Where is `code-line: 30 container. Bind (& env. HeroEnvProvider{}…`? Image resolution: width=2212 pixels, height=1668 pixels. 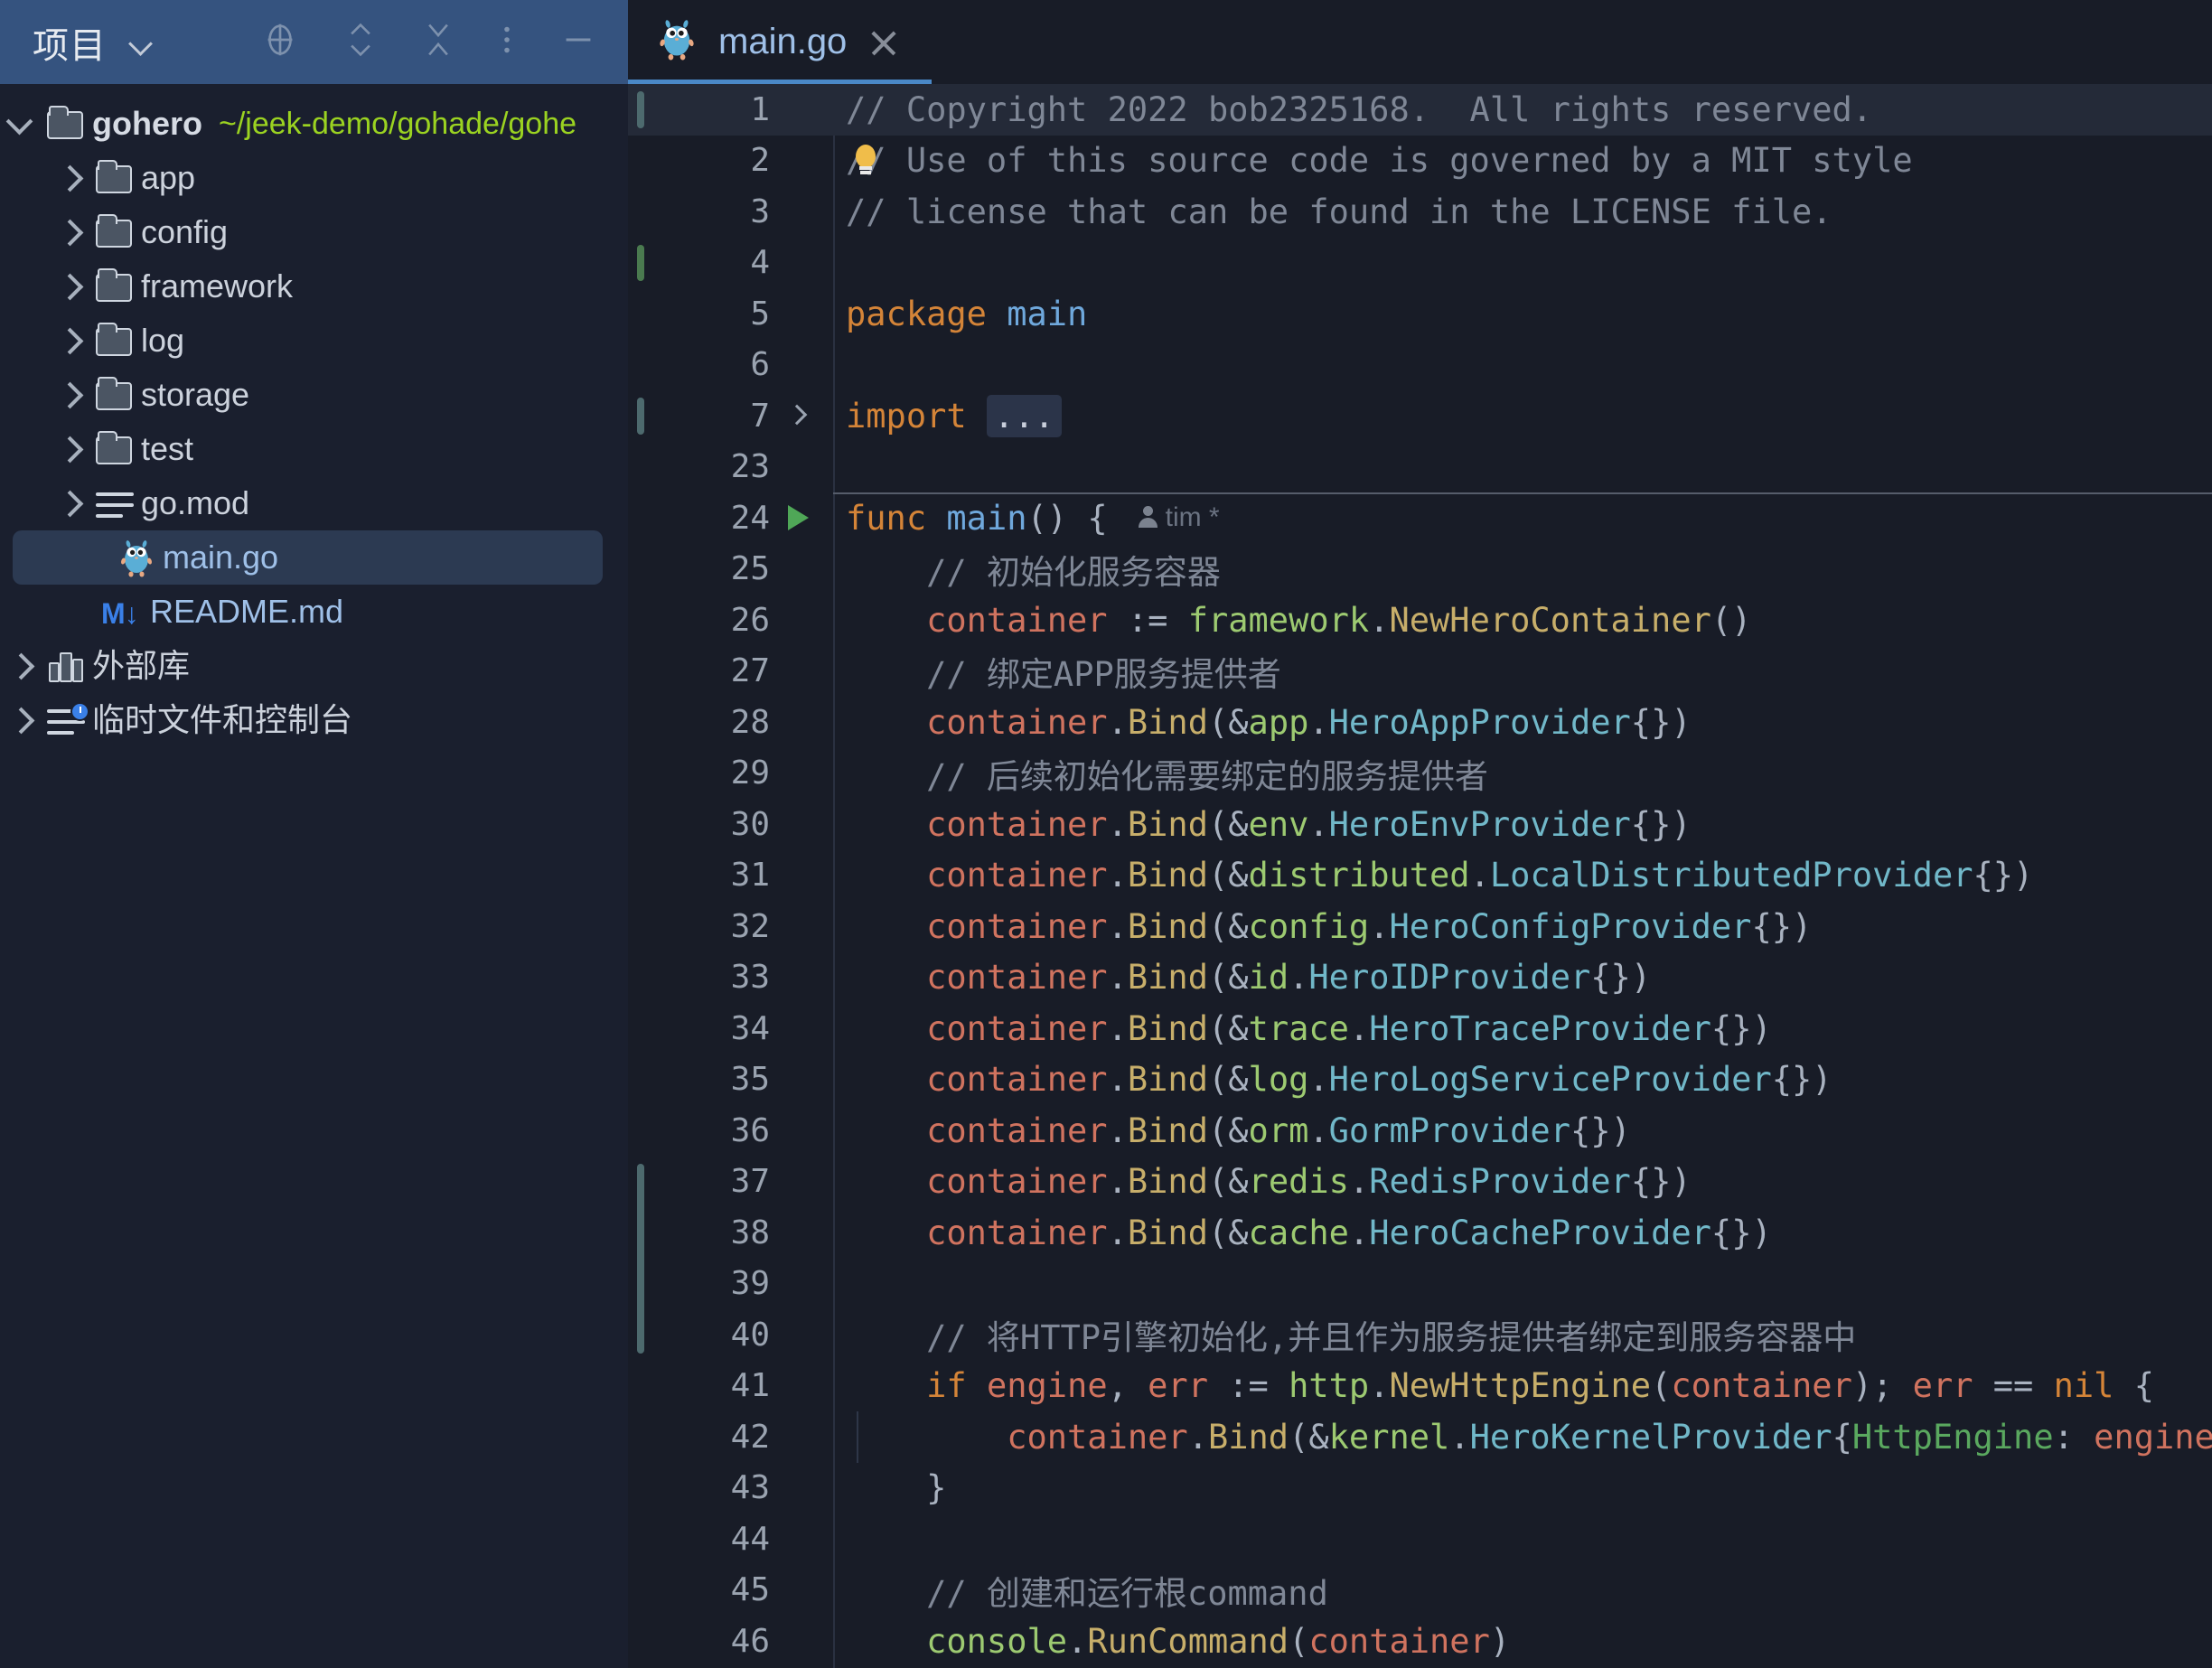 code-line: 30 container. Bind (& env. HeroEnvProvider{}… is located at coordinates (1420, 825).